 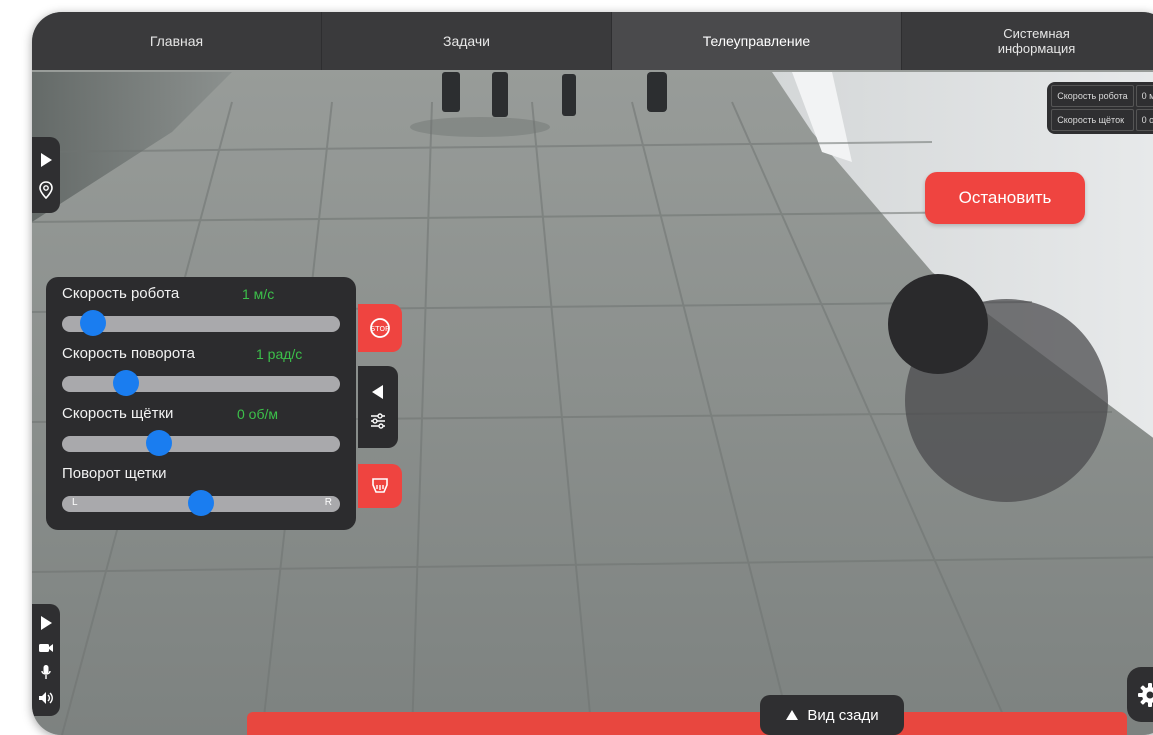 I want to click on brush-speed-value: 0 об/м, so click(x=257, y=414).